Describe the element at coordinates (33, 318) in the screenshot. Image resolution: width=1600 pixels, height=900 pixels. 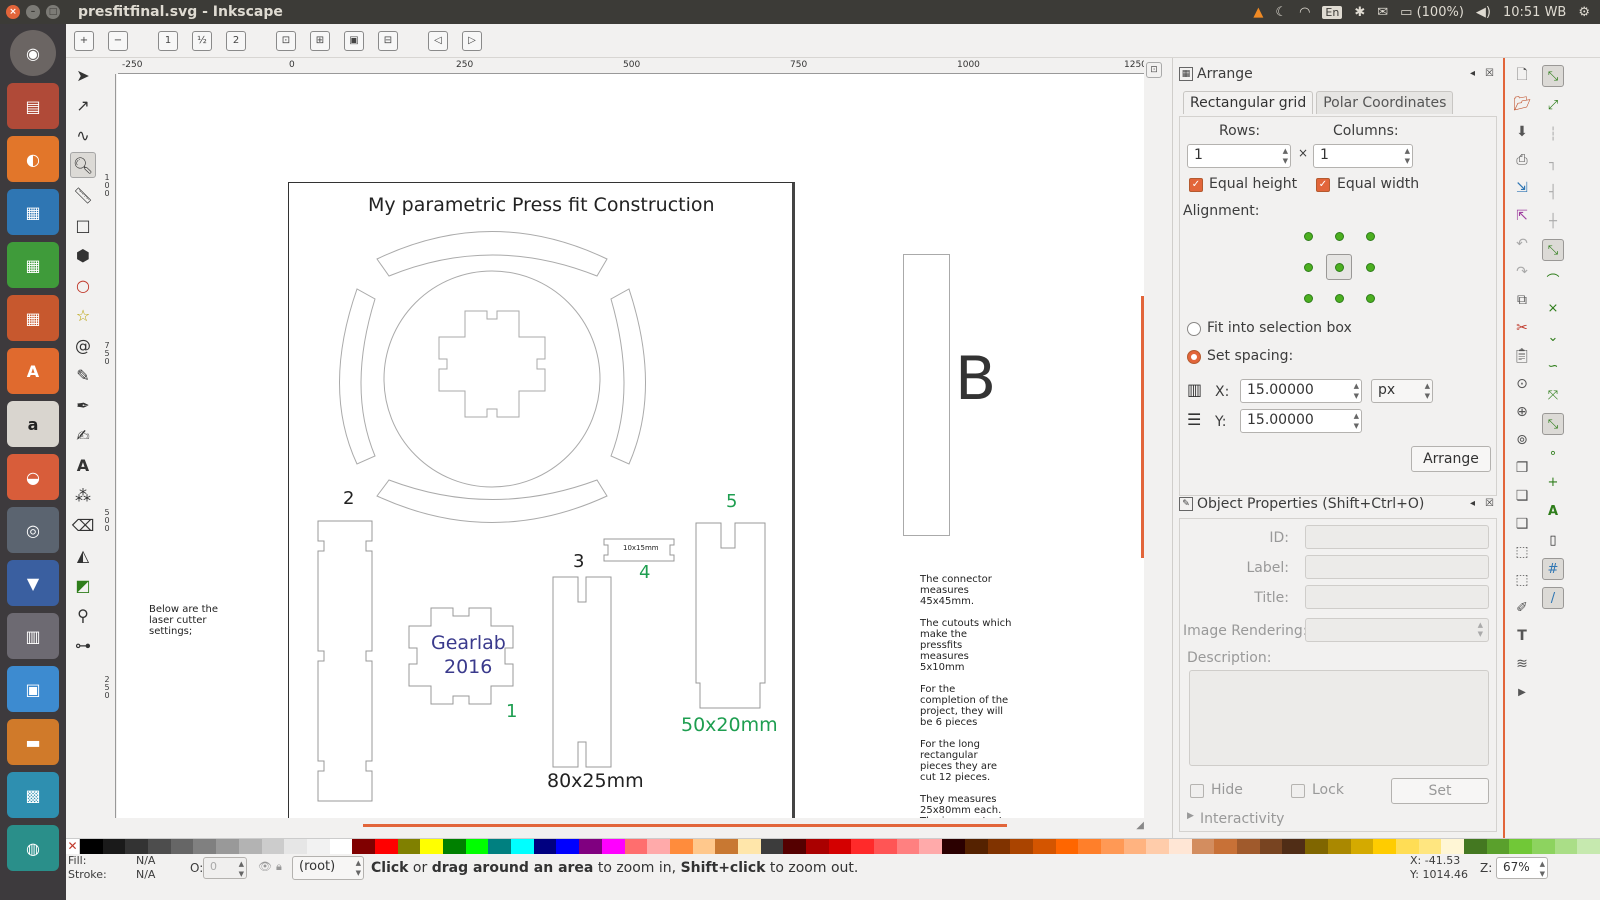
I see `libreoffice-impress-icon: ▦` at that location.